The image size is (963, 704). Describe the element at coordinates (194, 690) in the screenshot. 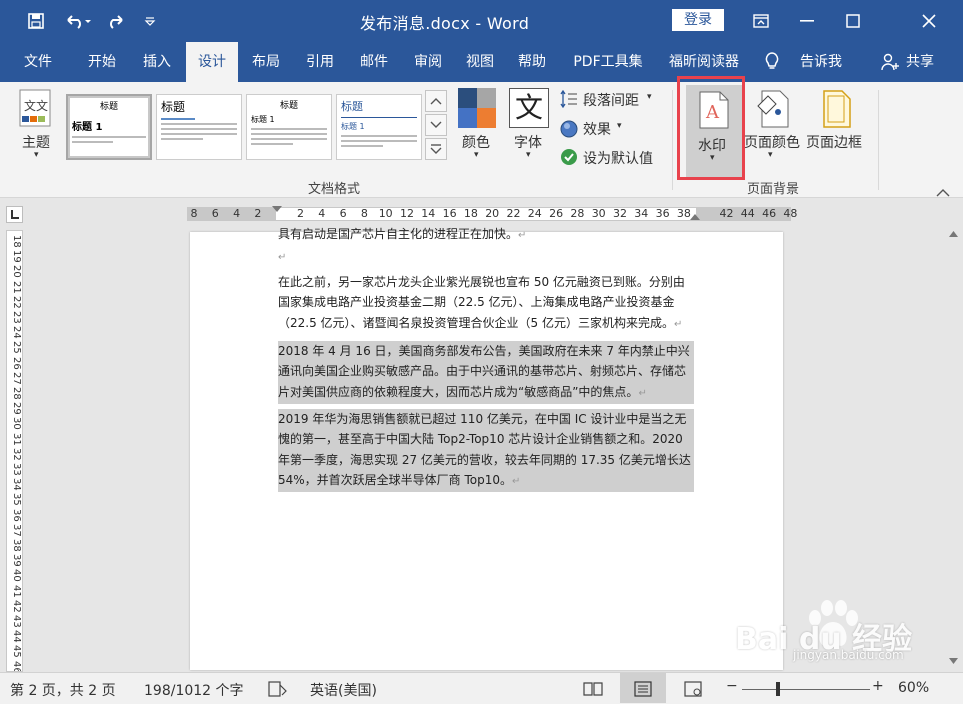

I see `word-count: 198/1012 个字` at that location.